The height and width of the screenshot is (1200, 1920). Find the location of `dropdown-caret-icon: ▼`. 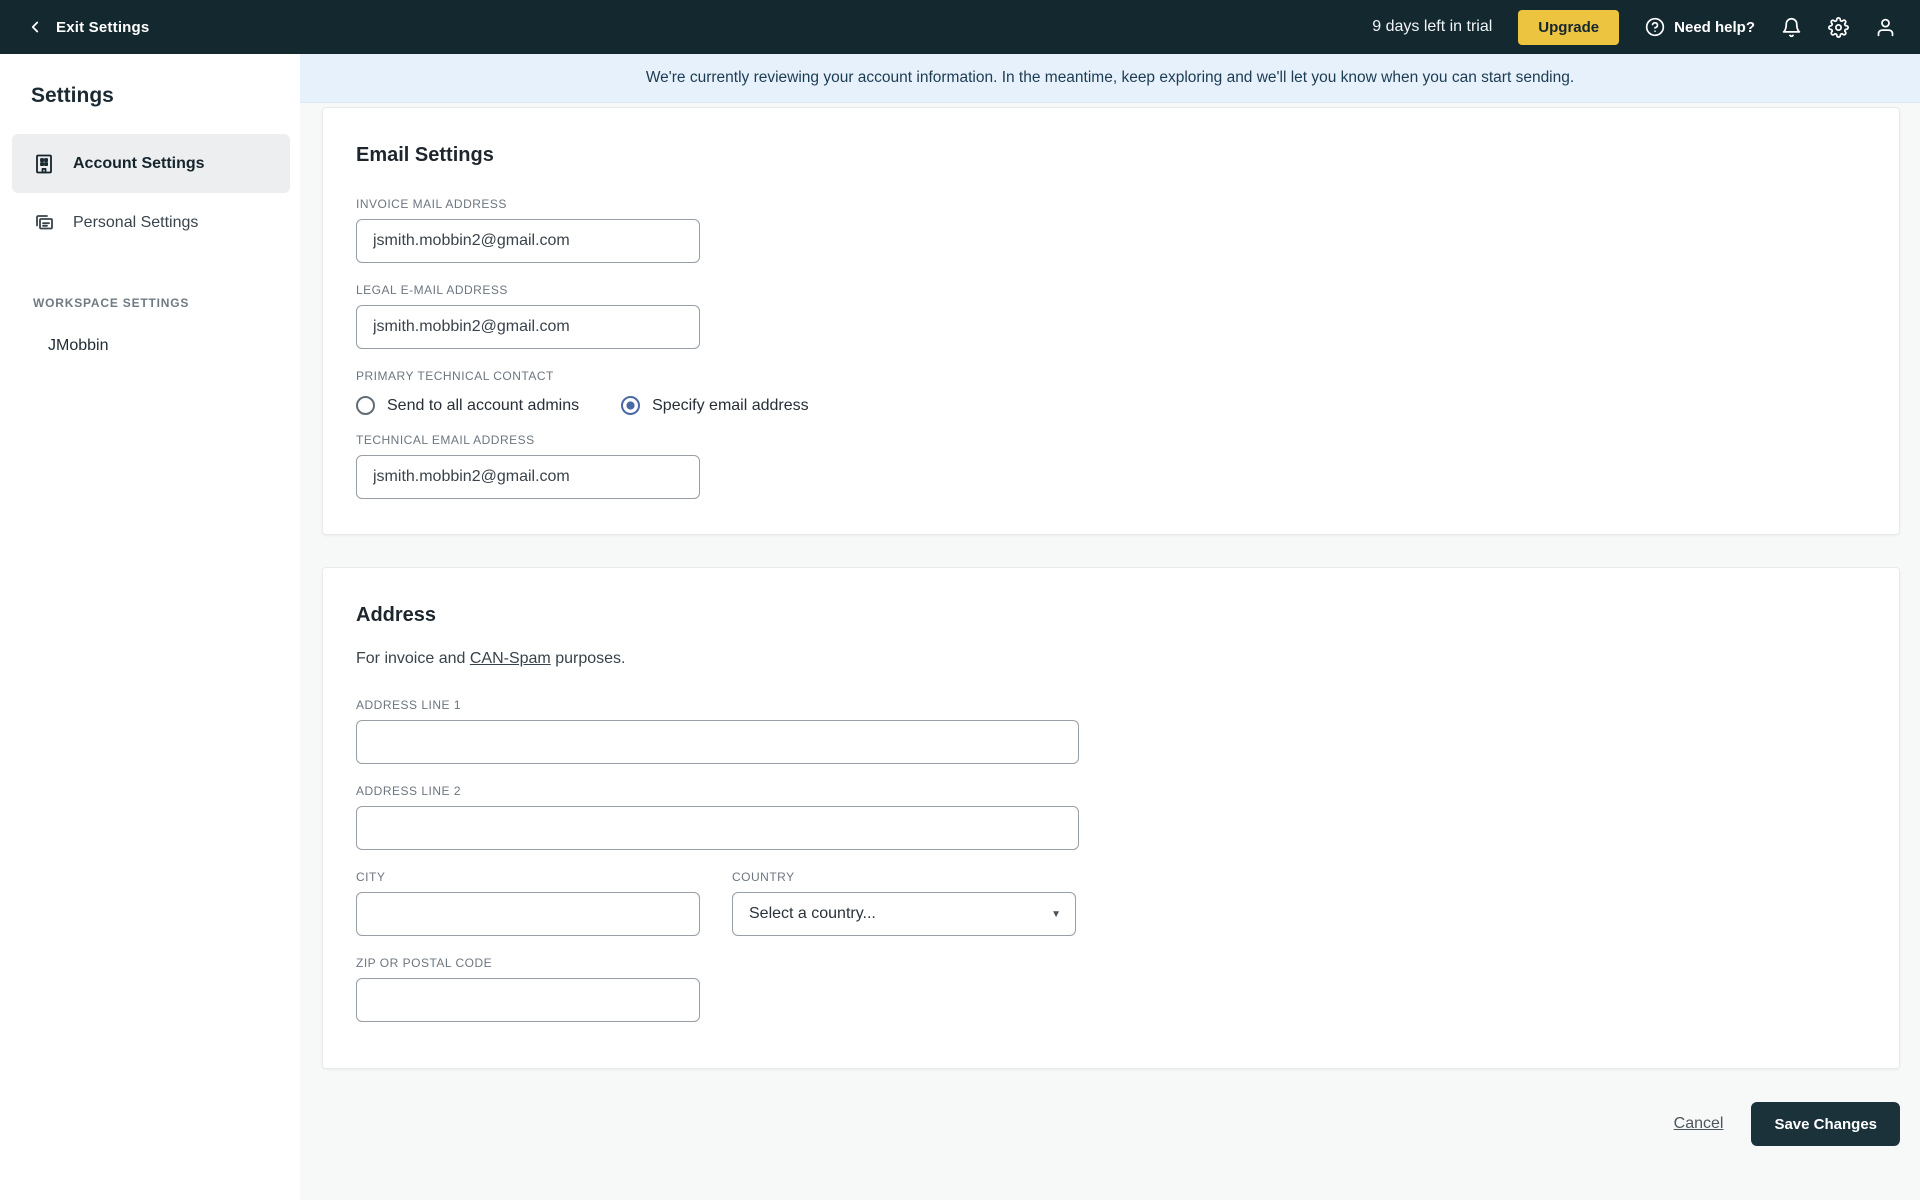

dropdown-caret-icon: ▼ is located at coordinates (1056, 914).